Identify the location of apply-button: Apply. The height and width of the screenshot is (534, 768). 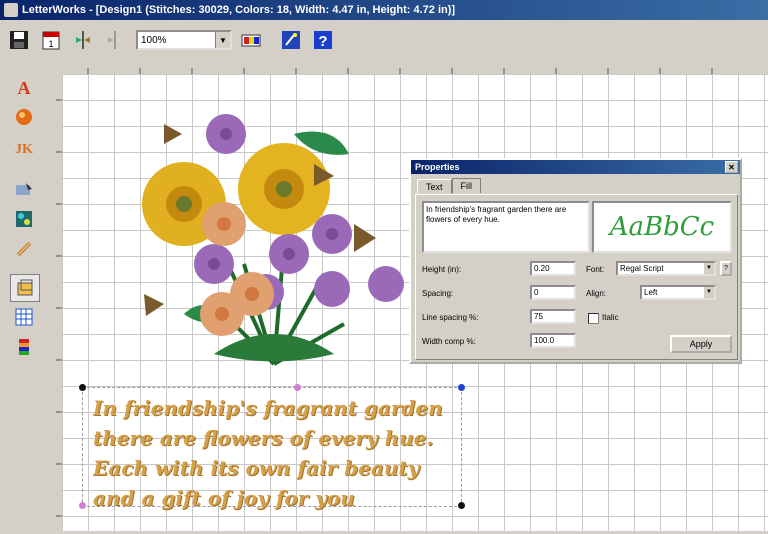
(701, 344).